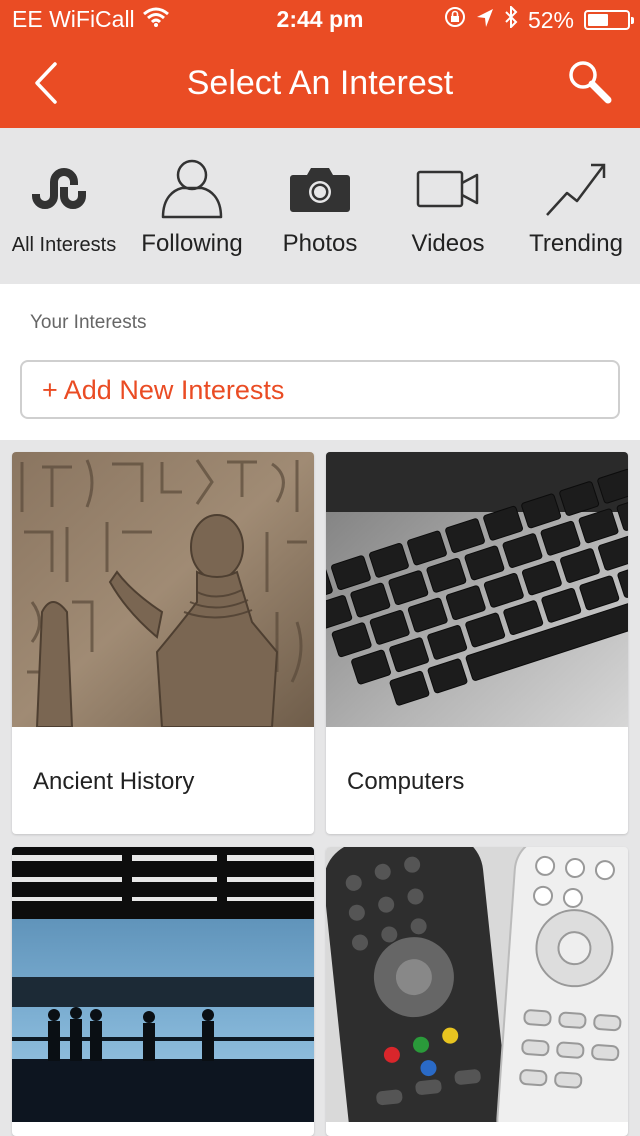 This screenshot has height=1136, width=640. I want to click on interest-name: Computers, so click(406, 781).